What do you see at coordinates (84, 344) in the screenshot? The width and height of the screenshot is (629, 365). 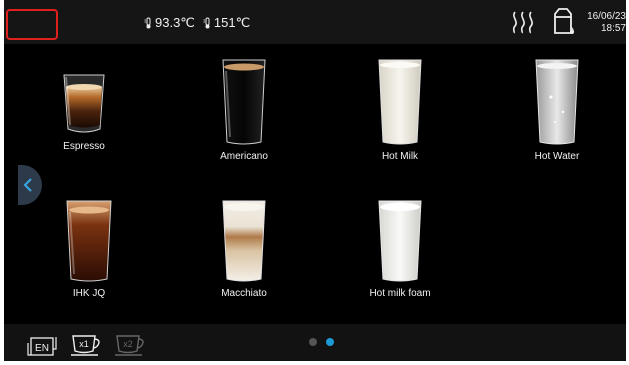 I see `single-cup-label: x1` at bounding box center [84, 344].